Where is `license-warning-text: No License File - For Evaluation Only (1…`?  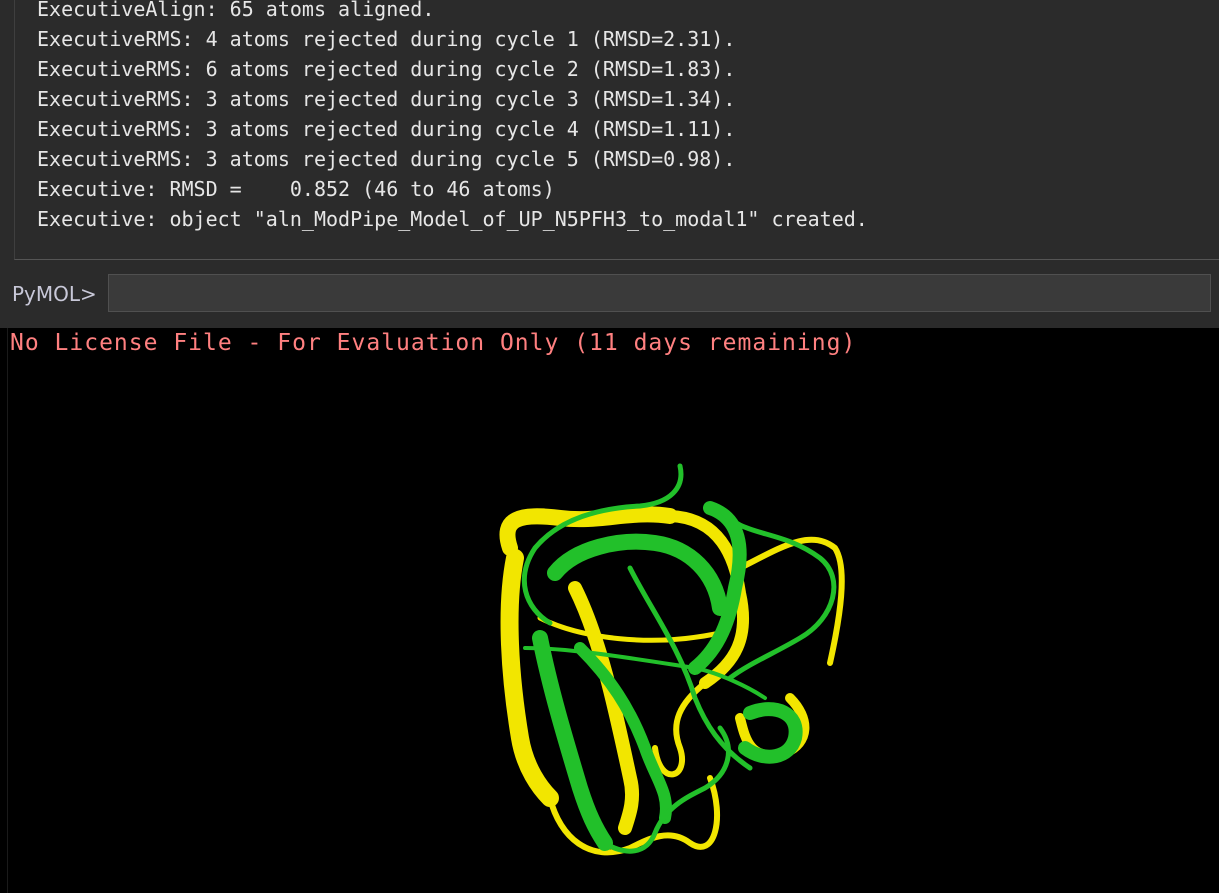
license-warning-text: No License File - For Evaluation Only (1… is located at coordinates (433, 343).